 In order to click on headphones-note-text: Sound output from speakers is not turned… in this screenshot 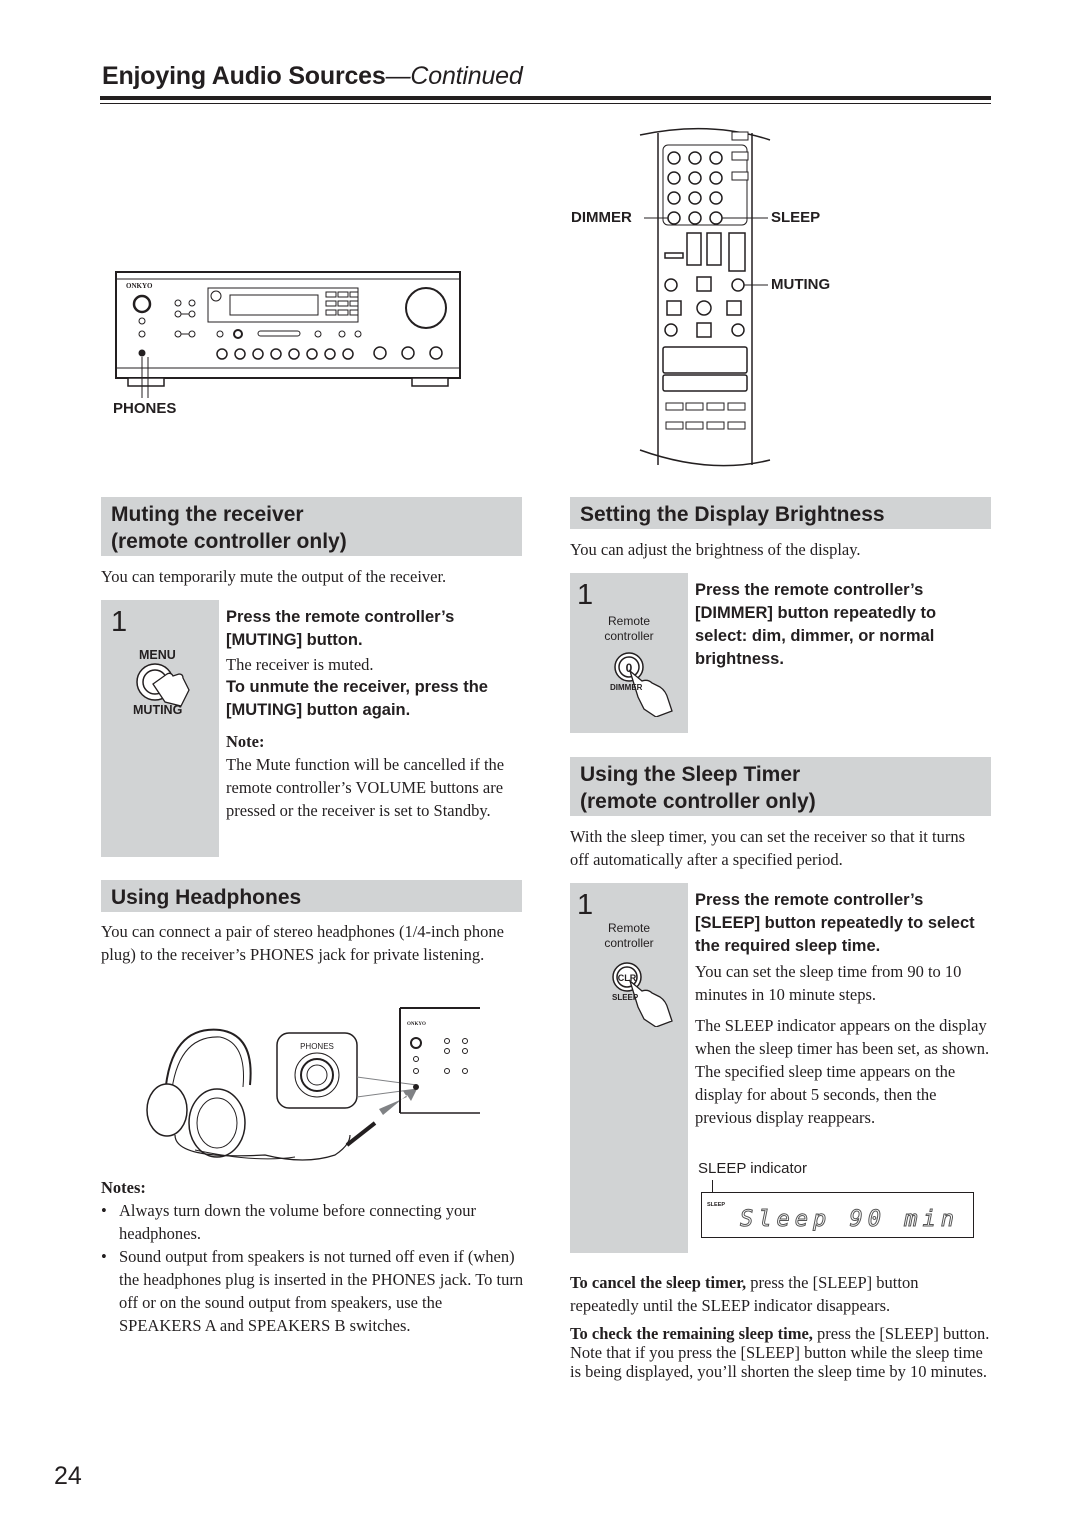, I will do `click(321, 1291)`.